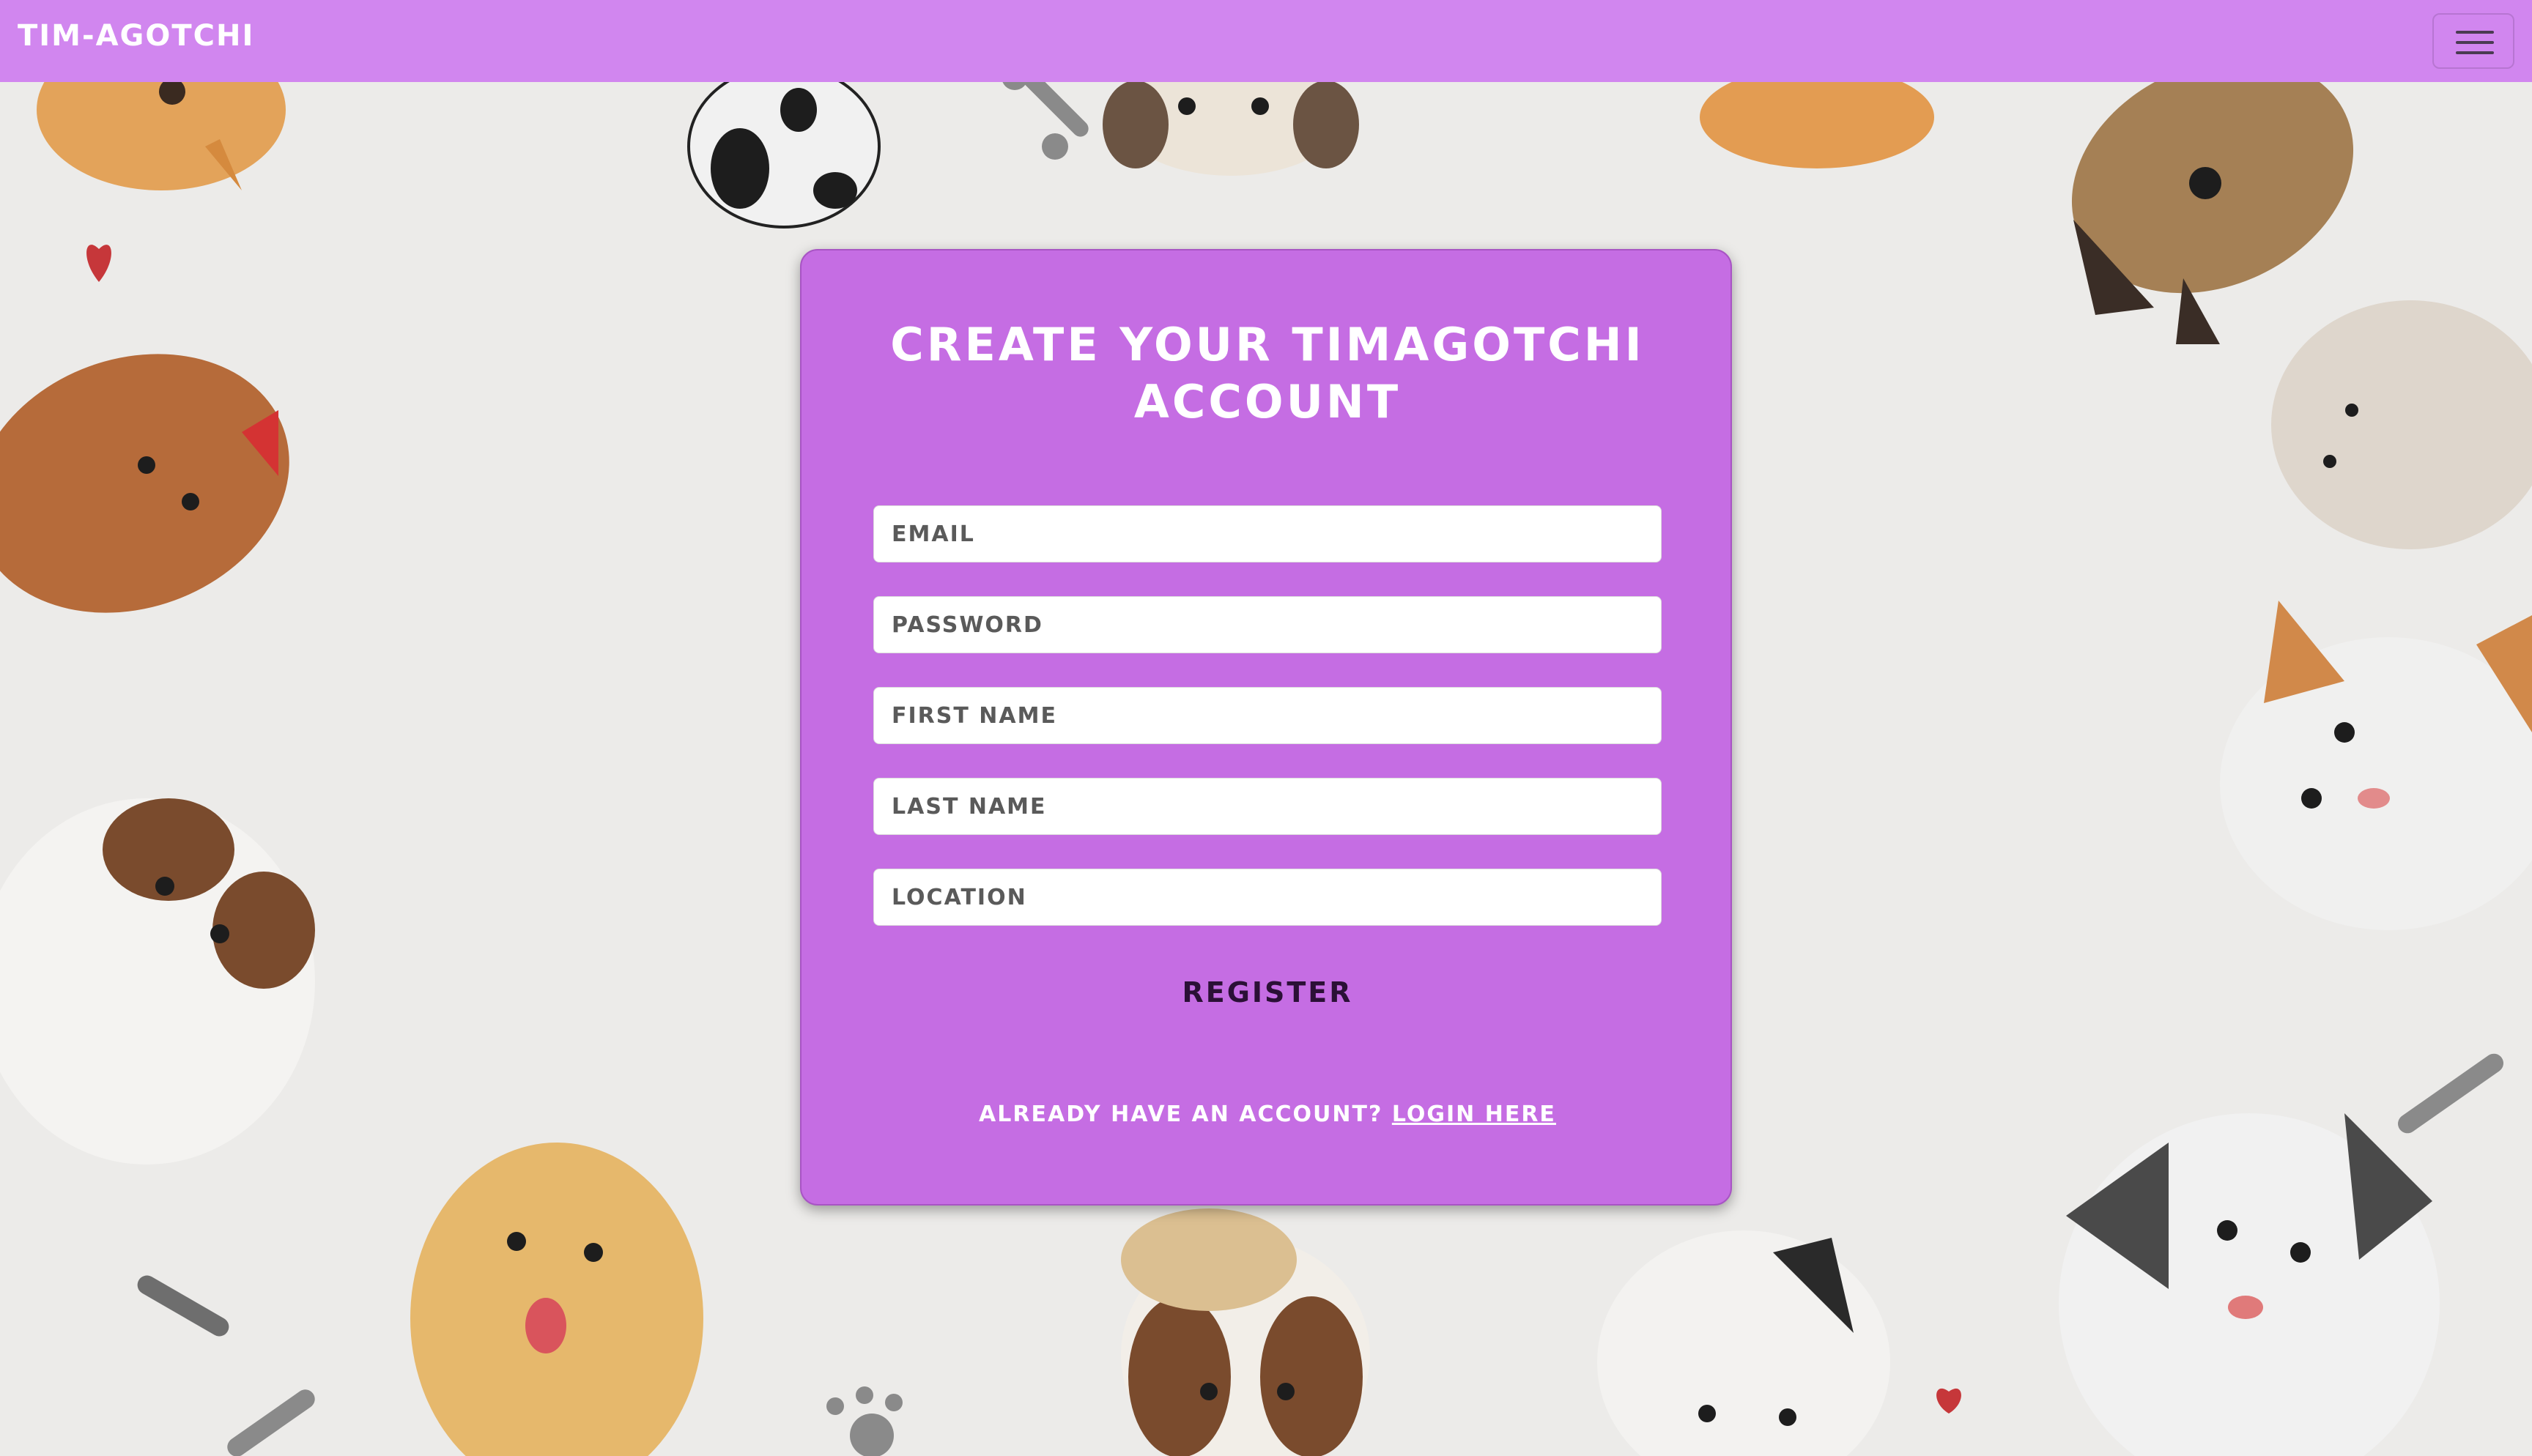  I want to click on brand-logo: TIM-AGOTCHI, so click(136, 36).